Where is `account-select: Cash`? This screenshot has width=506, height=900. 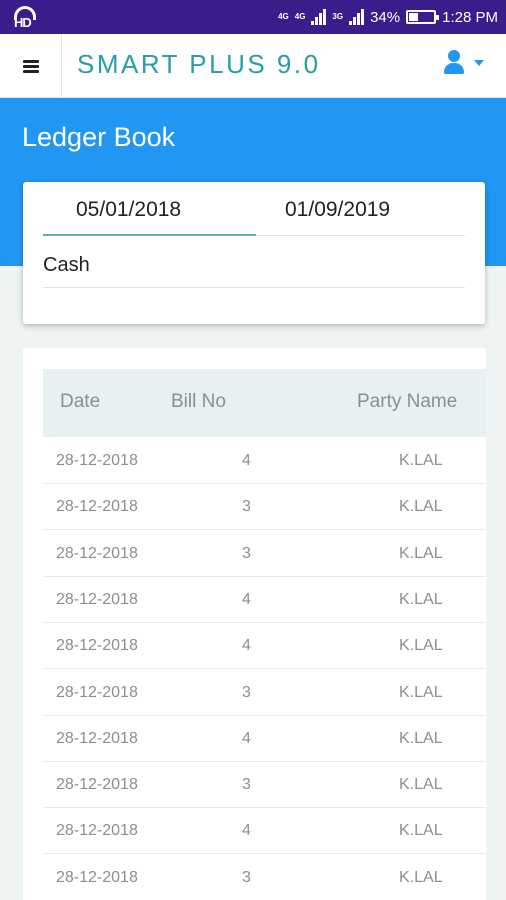 account-select: Cash is located at coordinates (254, 269).